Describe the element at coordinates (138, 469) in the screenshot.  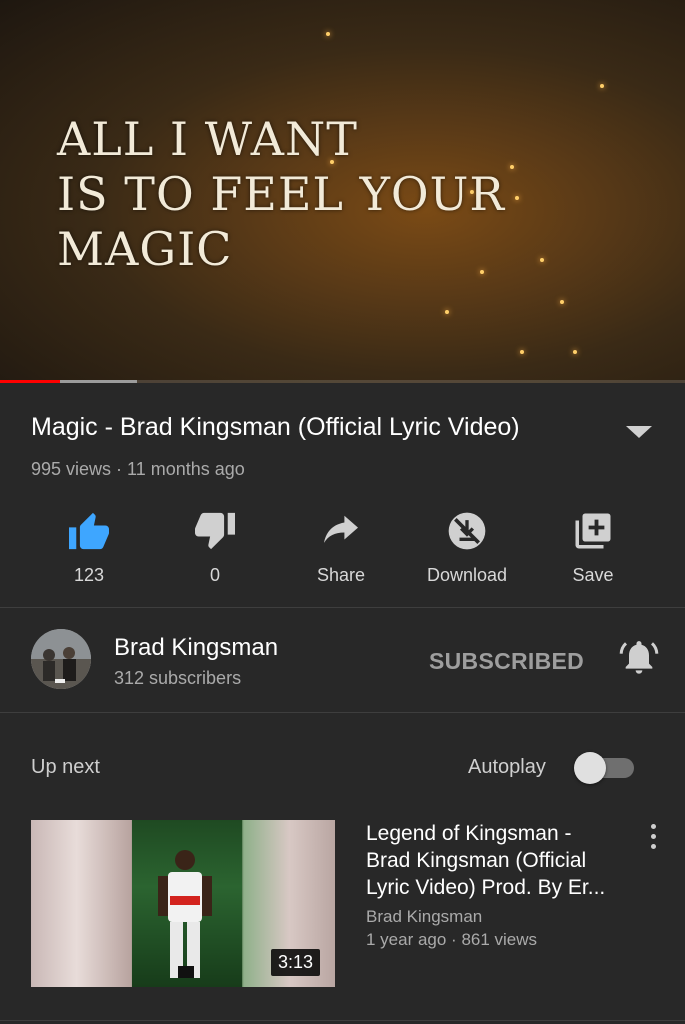
I see `video-meta: 995 views · 11 months ago` at that location.